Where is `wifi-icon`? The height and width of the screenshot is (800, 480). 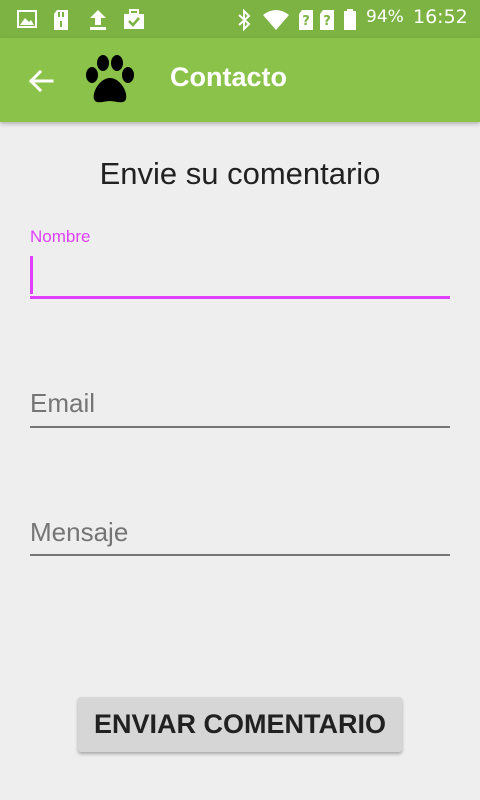
wifi-icon is located at coordinates (276, 20).